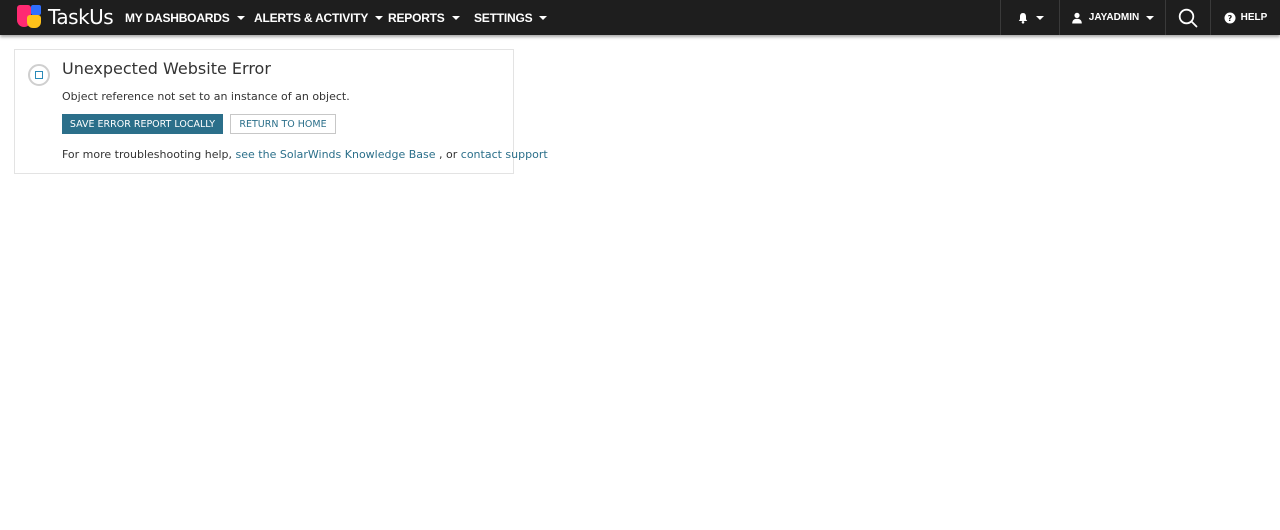  What do you see at coordinates (1254, 17) in the screenshot?
I see `help-label: HELP` at bounding box center [1254, 17].